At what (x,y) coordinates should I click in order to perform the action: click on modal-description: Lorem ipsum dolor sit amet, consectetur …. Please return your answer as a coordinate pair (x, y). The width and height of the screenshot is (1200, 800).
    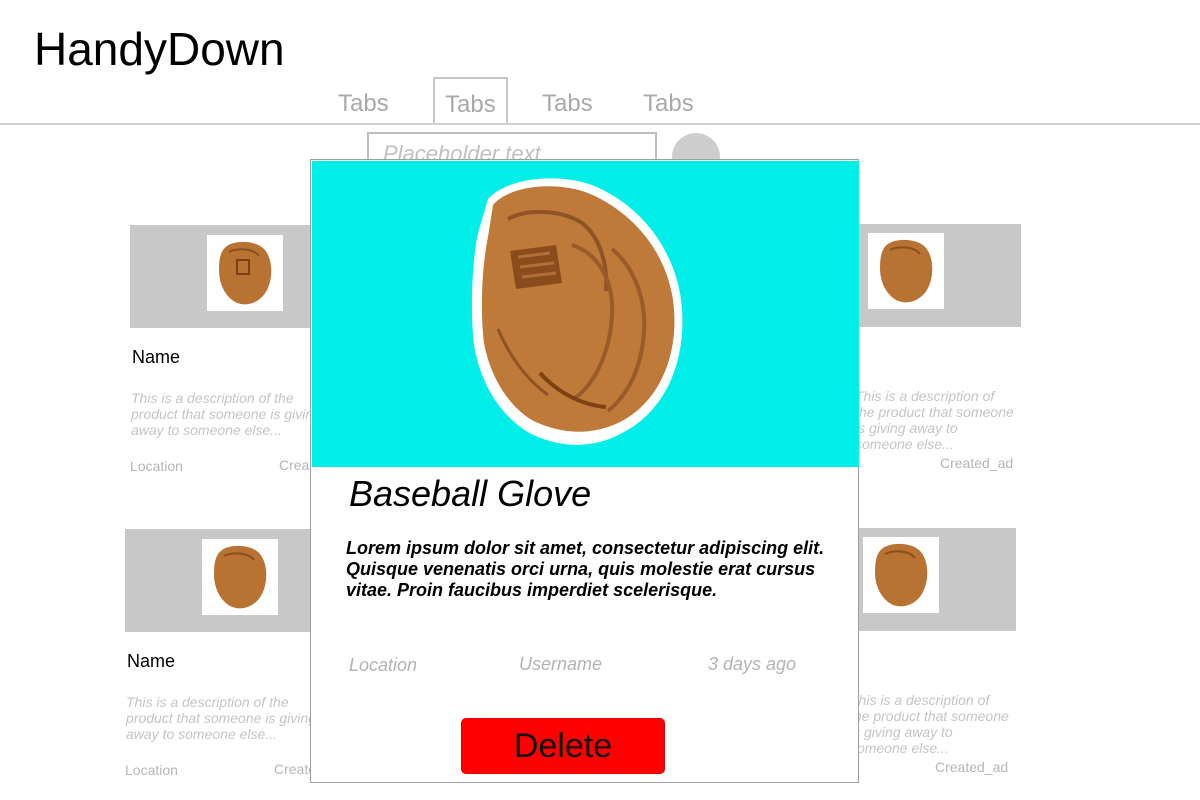
    Looking at the image, I should click on (585, 569).